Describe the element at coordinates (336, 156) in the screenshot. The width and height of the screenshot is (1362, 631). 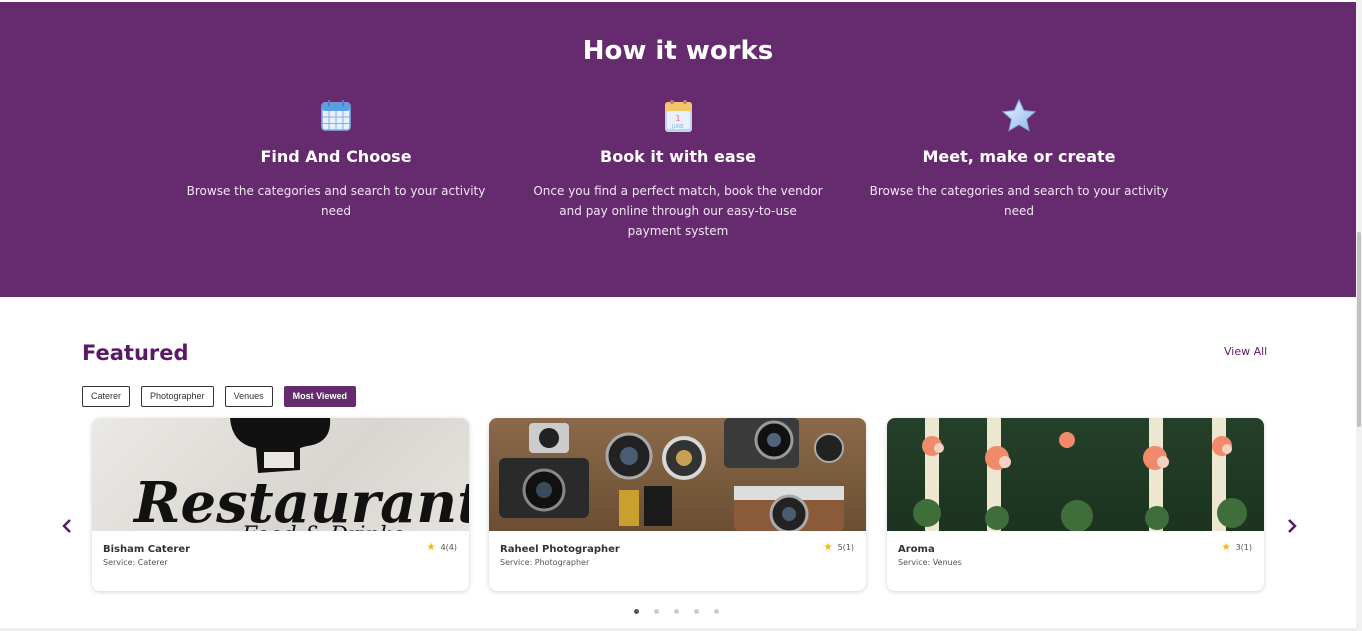
I see `step-title: Find And Choose` at that location.